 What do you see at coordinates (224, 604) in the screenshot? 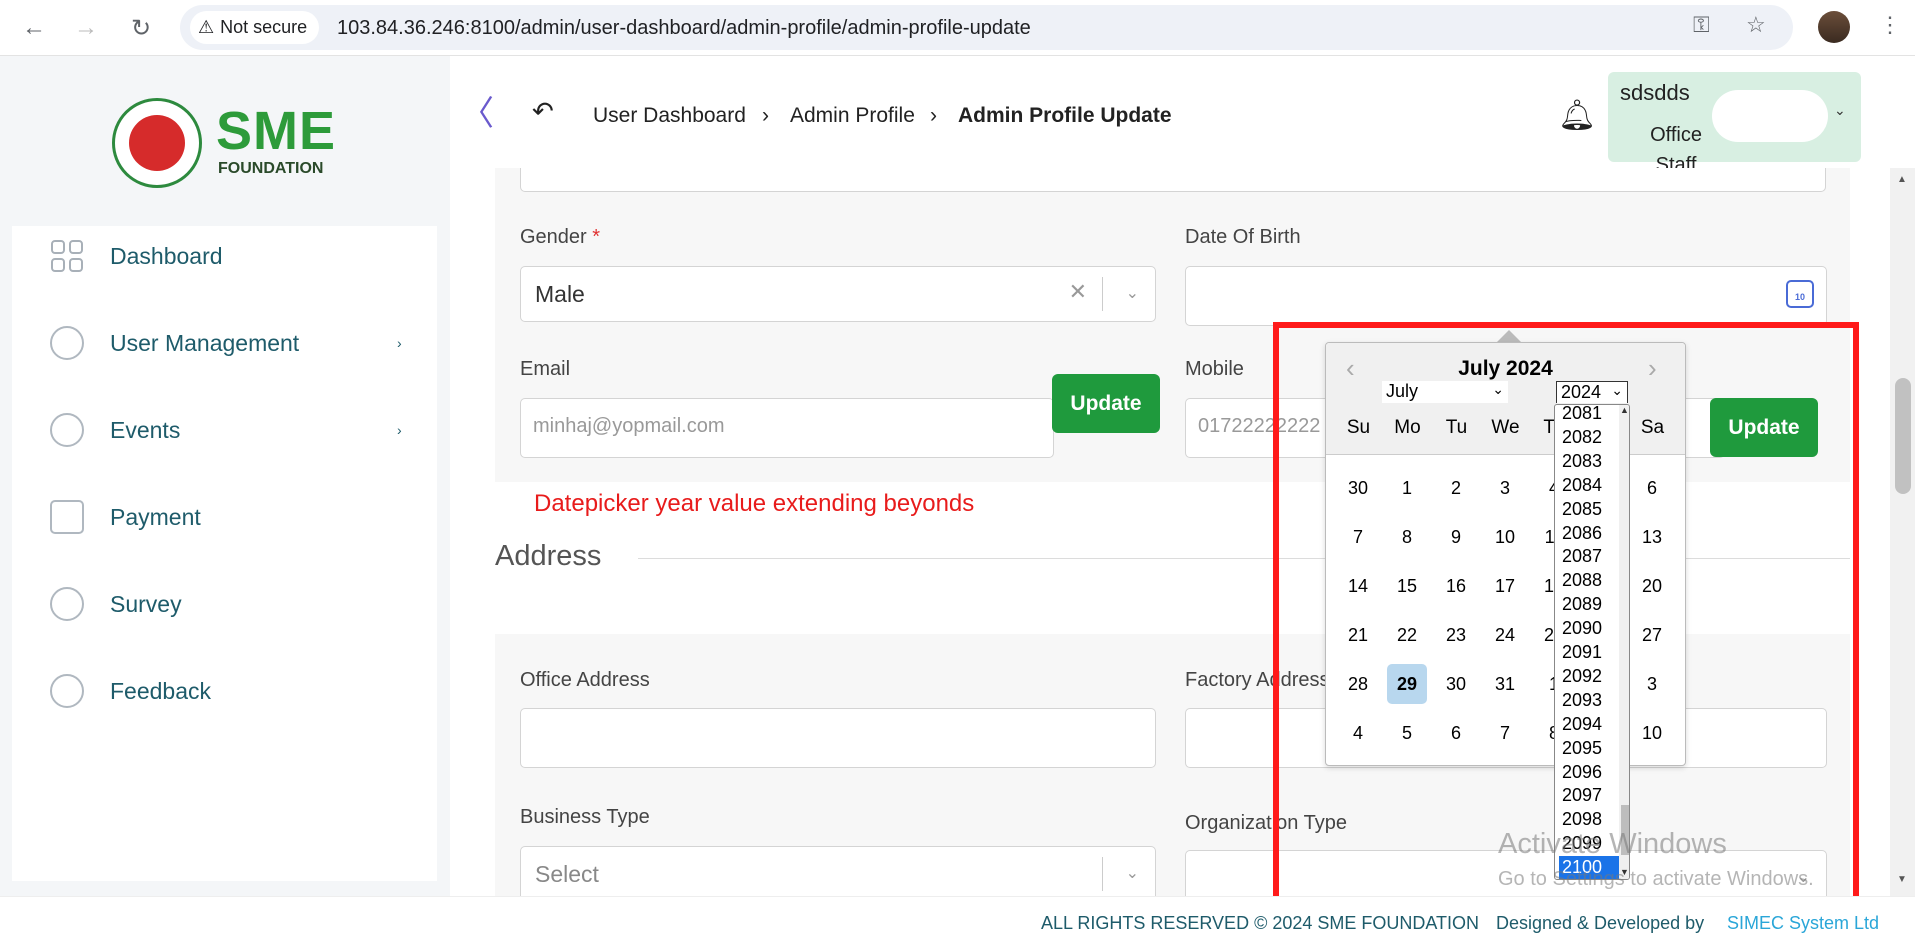
I see `sidebar-item-survey: Survey` at bounding box center [224, 604].